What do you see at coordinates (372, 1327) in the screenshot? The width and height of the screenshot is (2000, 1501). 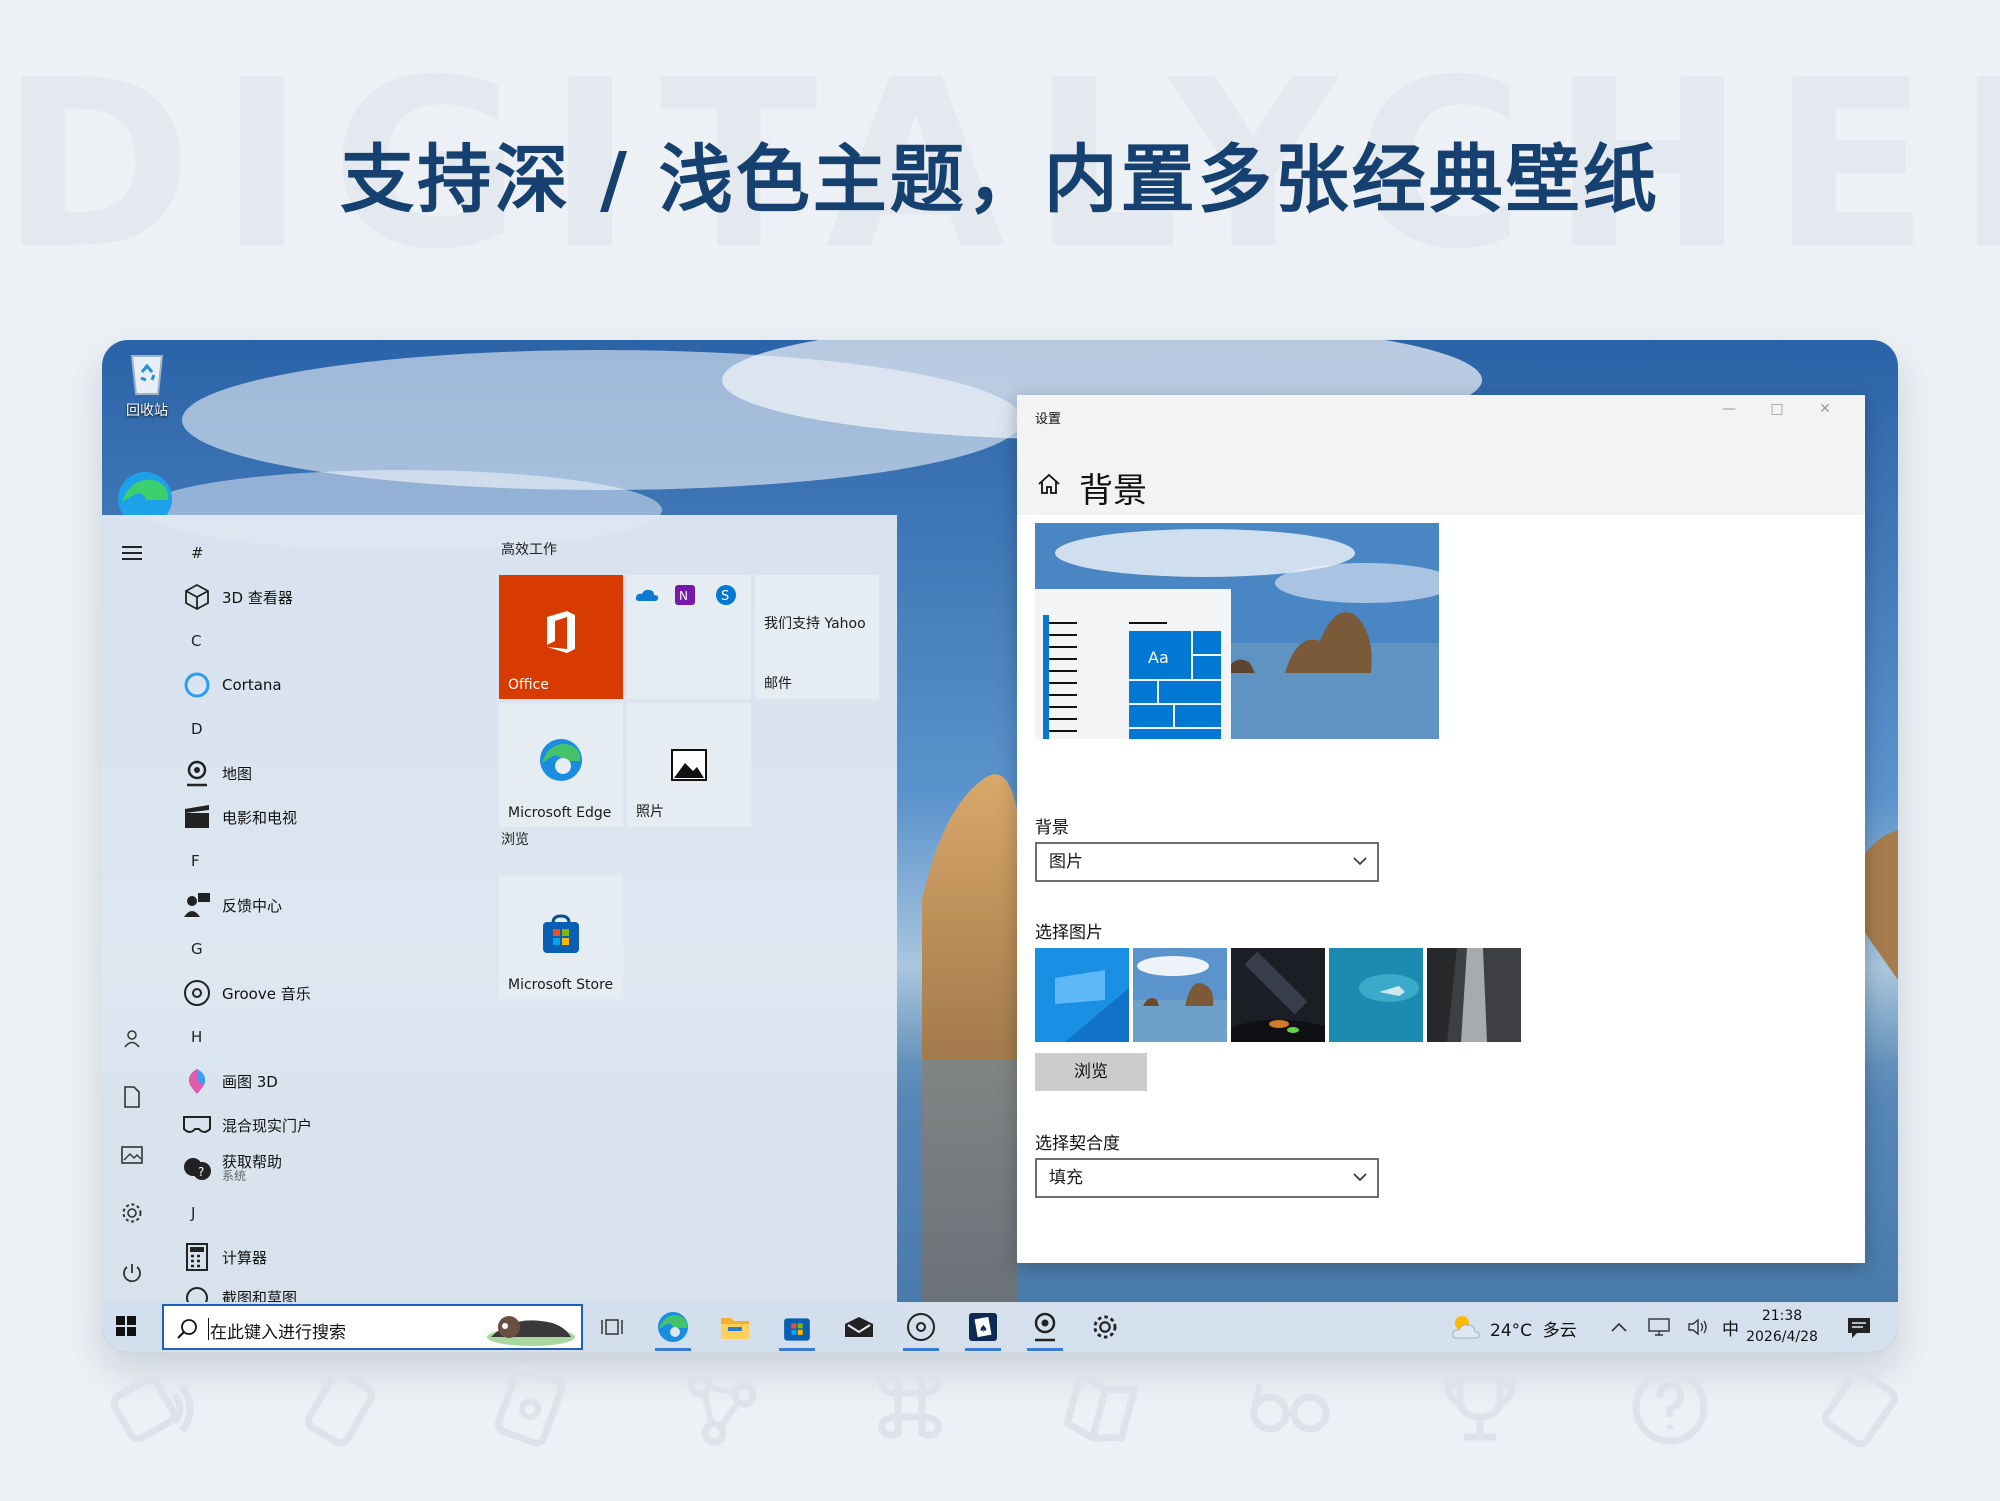 I see `taskbar-search-box: 在此键入进行搜索` at bounding box center [372, 1327].